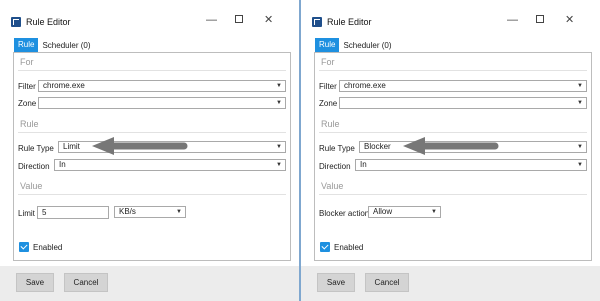 The image size is (600, 301). What do you see at coordinates (377, 146) in the screenshot?
I see `rule-type-value: Blocker` at bounding box center [377, 146].